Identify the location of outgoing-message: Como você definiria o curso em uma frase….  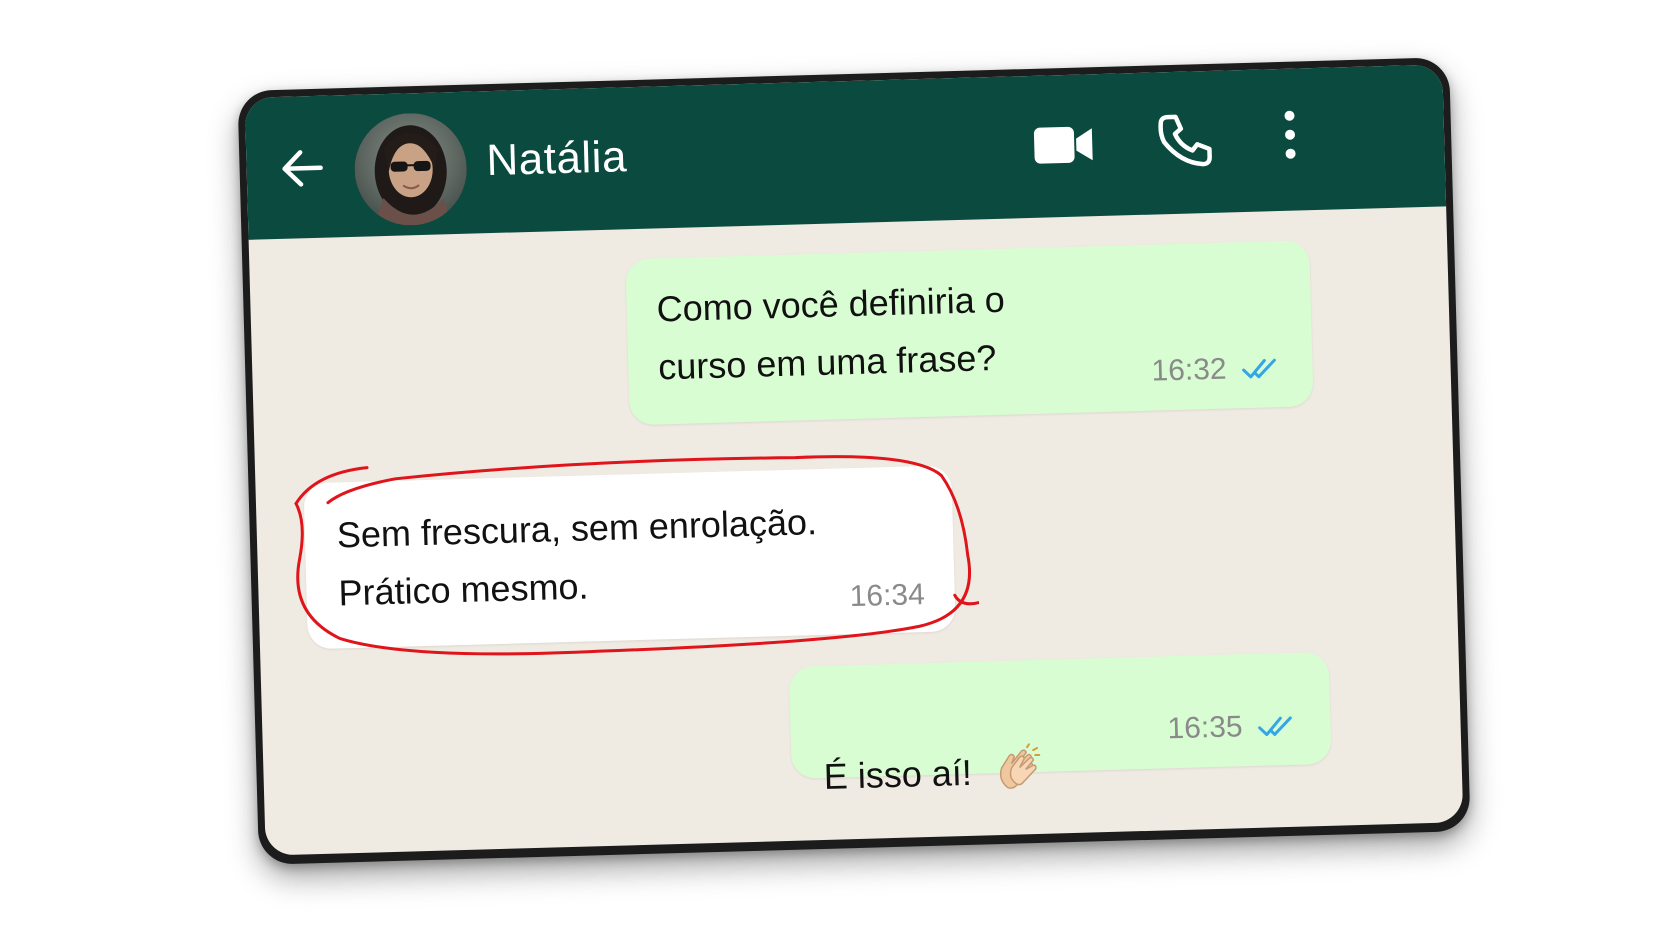
(969, 333).